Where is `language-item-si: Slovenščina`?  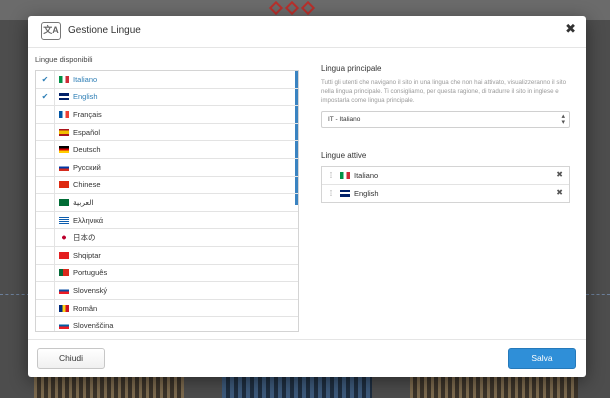 language-item-si: Slovenščina is located at coordinates (167, 324).